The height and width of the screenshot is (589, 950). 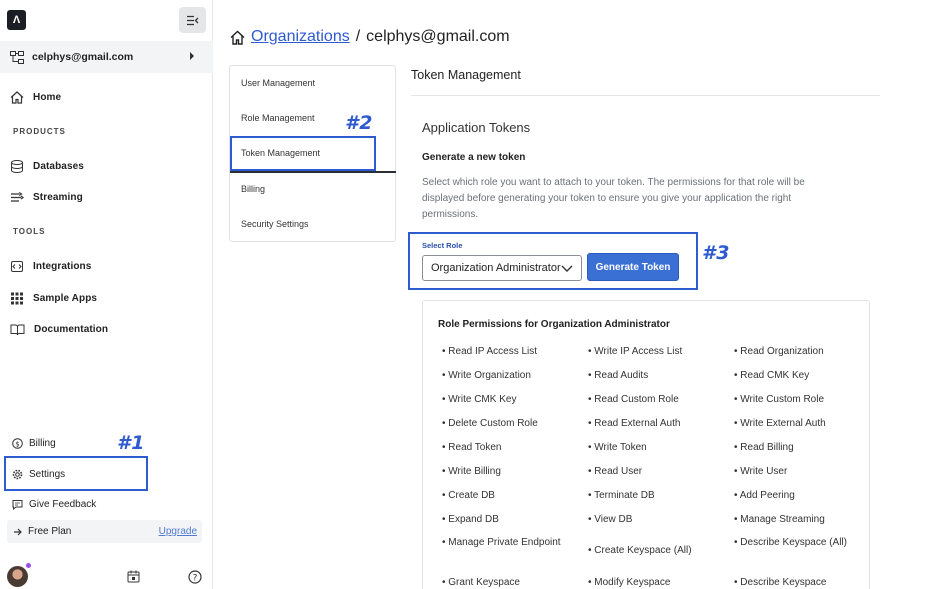 What do you see at coordinates (62, 266) in the screenshot?
I see `nav-integrations-label: Integrations` at bounding box center [62, 266].